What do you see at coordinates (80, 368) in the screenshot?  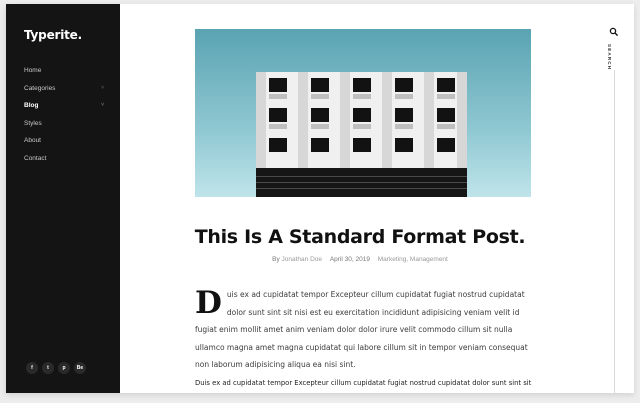 I see `behance-icon: Be` at bounding box center [80, 368].